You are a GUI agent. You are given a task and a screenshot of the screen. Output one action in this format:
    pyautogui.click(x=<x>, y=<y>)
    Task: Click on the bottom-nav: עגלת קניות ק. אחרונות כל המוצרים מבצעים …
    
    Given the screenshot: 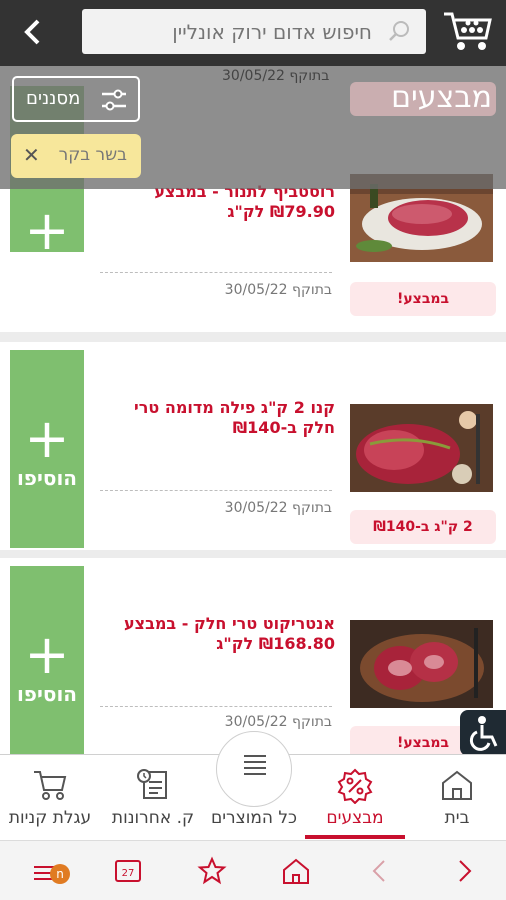 What is the action you would take?
    pyautogui.click(x=253, y=786)
    